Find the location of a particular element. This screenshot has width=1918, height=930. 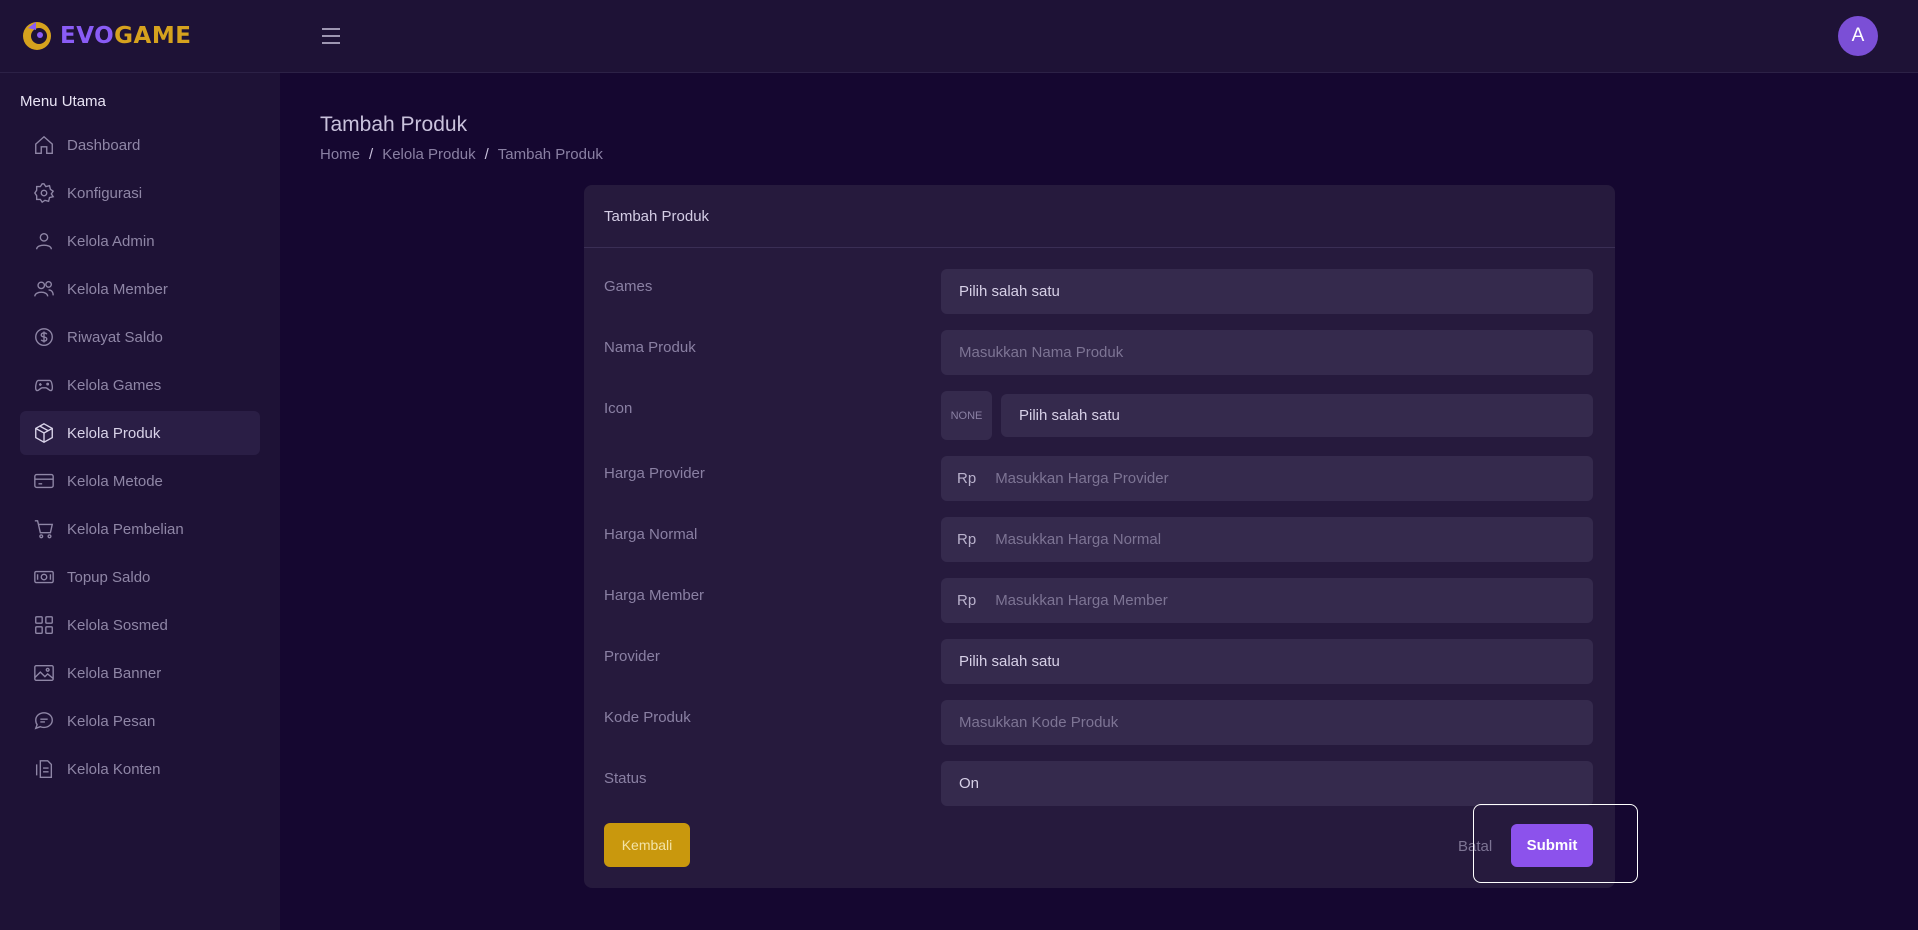

form-row-harga-normal: Harga Normal Rp Masukkan Harga Normal is located at coordinates (1099, 540).